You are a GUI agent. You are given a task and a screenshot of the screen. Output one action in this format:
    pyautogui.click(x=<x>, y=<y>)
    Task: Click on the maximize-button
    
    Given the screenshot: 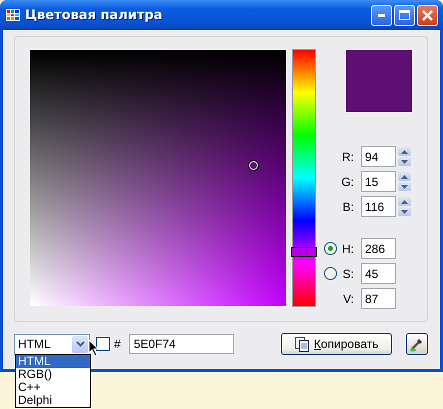 What is the action you would take?
    pyautogui.click(x=404, y=15)
    